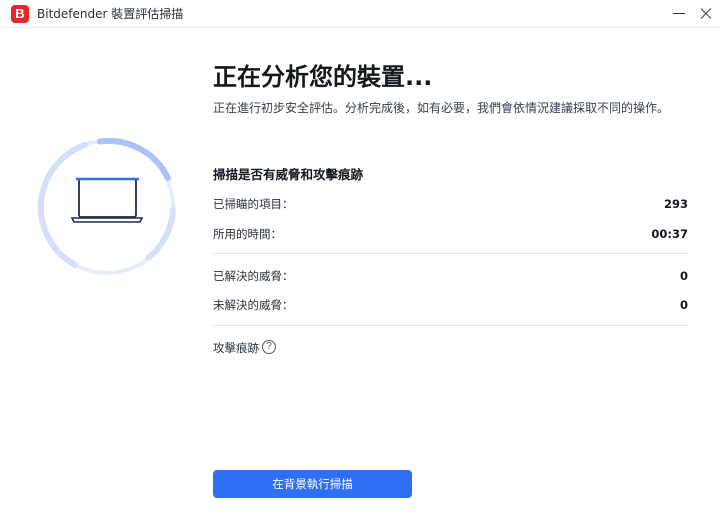 This screenshot has width=720, height=529. Describe the element at coordinates (288, 174) in the screenshot. I see `section-title: 掃描是否有威脅和攻擊痕跡` at that location.